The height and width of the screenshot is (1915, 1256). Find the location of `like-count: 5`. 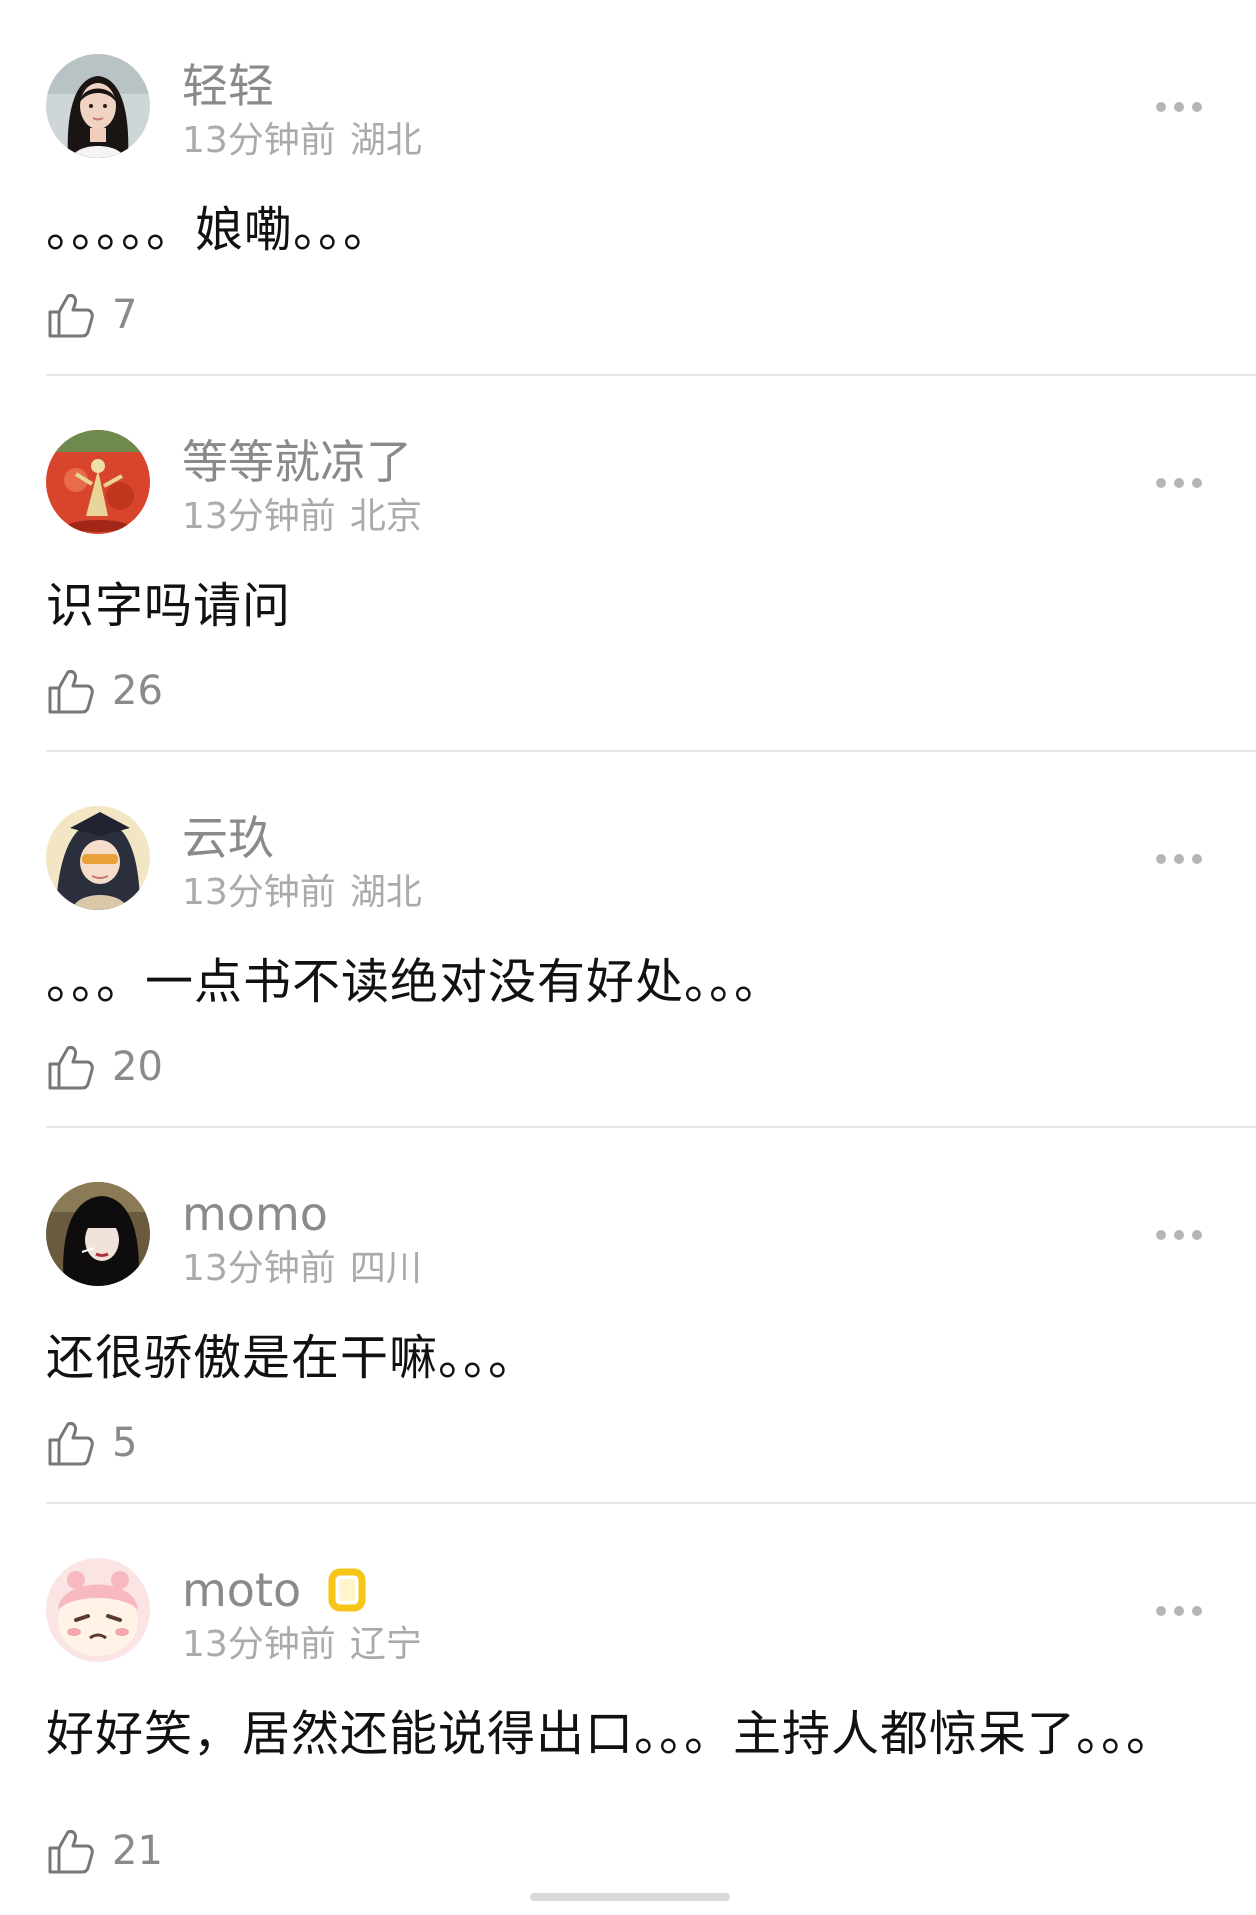

like-count: 5 is located at coordinates (125, 1443).